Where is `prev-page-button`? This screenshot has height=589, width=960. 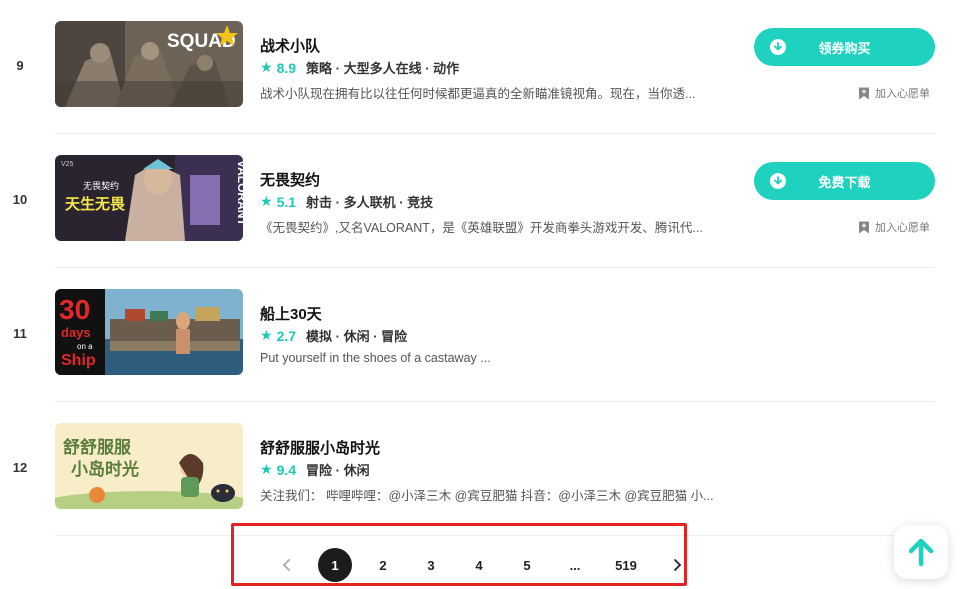
prev-page-button is located at coordinates (287, 565).